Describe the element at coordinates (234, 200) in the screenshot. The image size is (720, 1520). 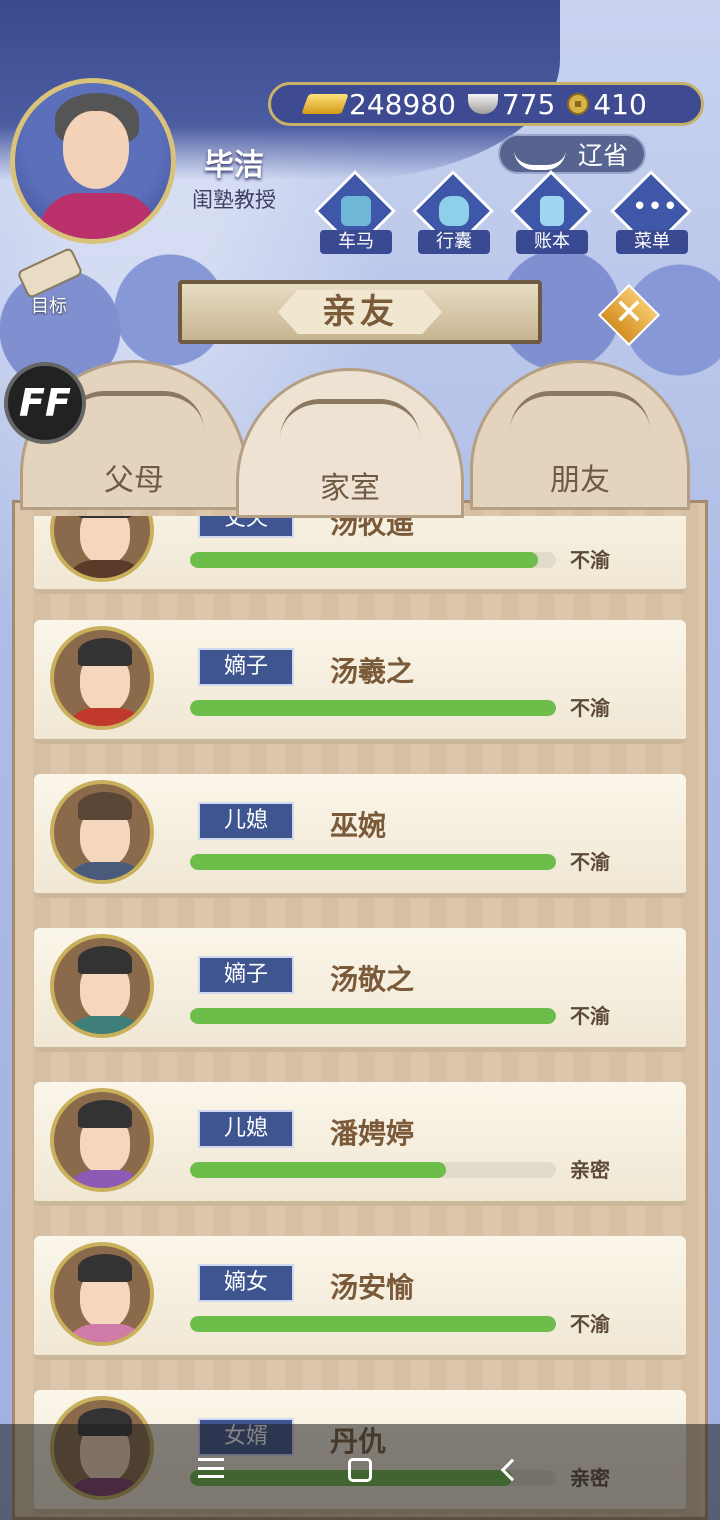
I see `player-title: 闺塾教授` at that location.